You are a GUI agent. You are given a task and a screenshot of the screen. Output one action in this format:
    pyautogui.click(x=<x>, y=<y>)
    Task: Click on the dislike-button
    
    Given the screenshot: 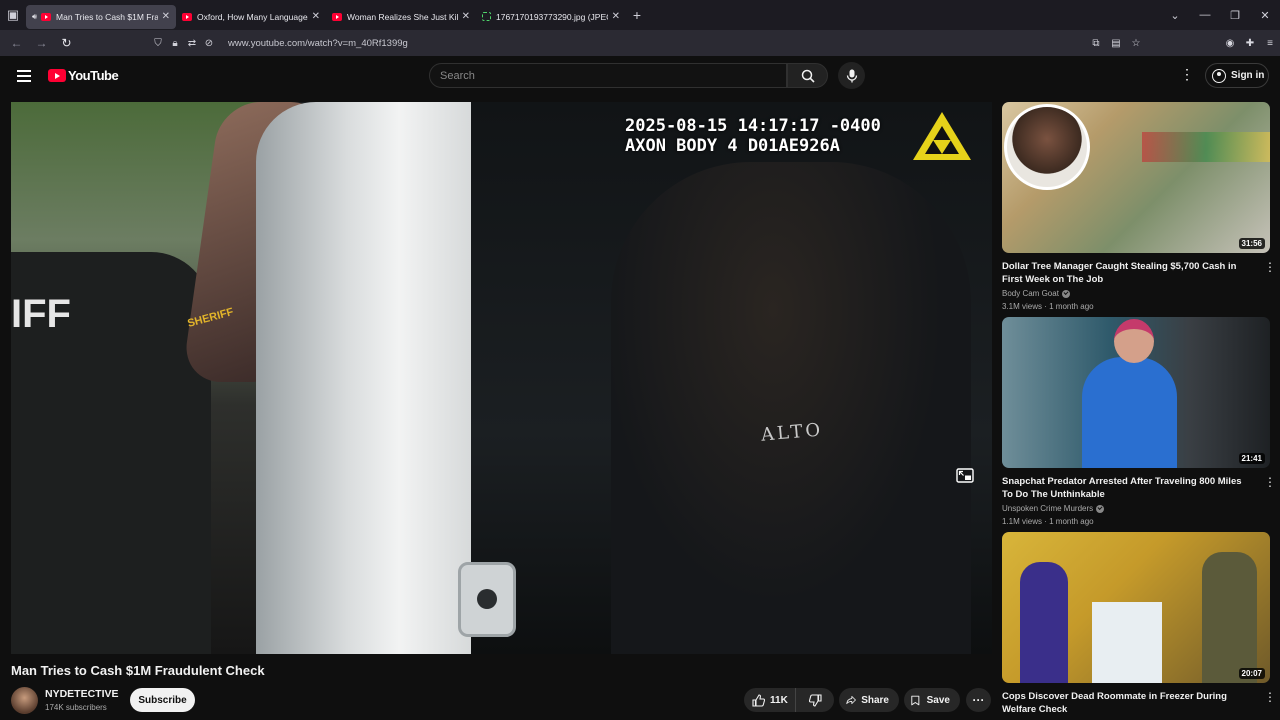 What is the action you would take?
    pyautogui.click(x=815, y=700)
    